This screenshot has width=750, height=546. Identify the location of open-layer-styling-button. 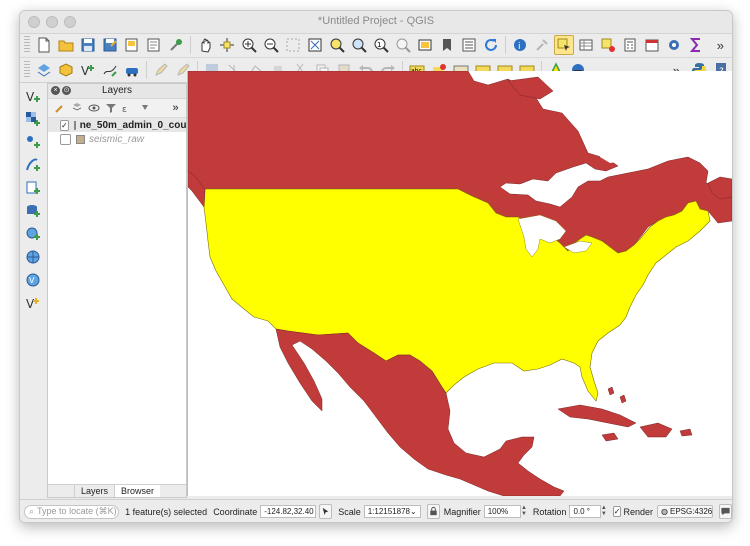
(59, 108).